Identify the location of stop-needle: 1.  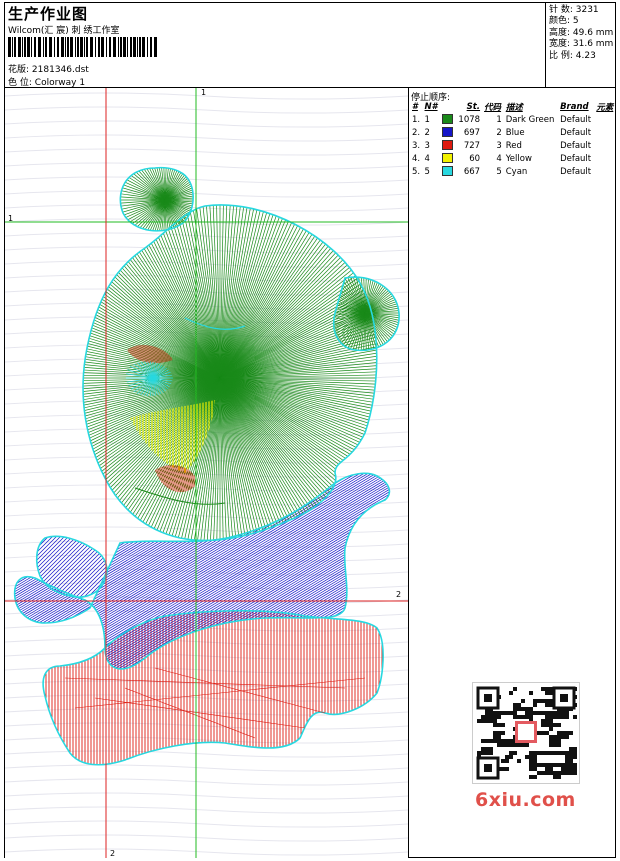
(427, 119).